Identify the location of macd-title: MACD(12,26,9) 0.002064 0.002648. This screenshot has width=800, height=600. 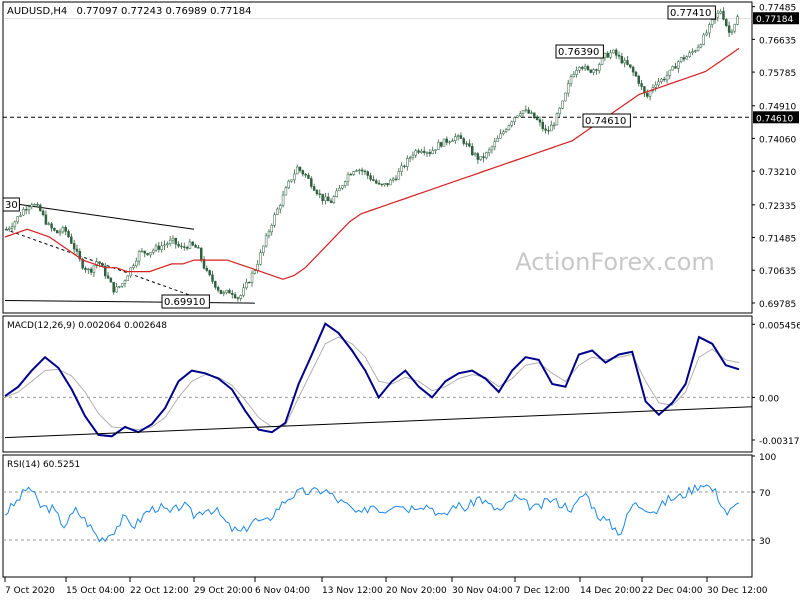
(87, 326).